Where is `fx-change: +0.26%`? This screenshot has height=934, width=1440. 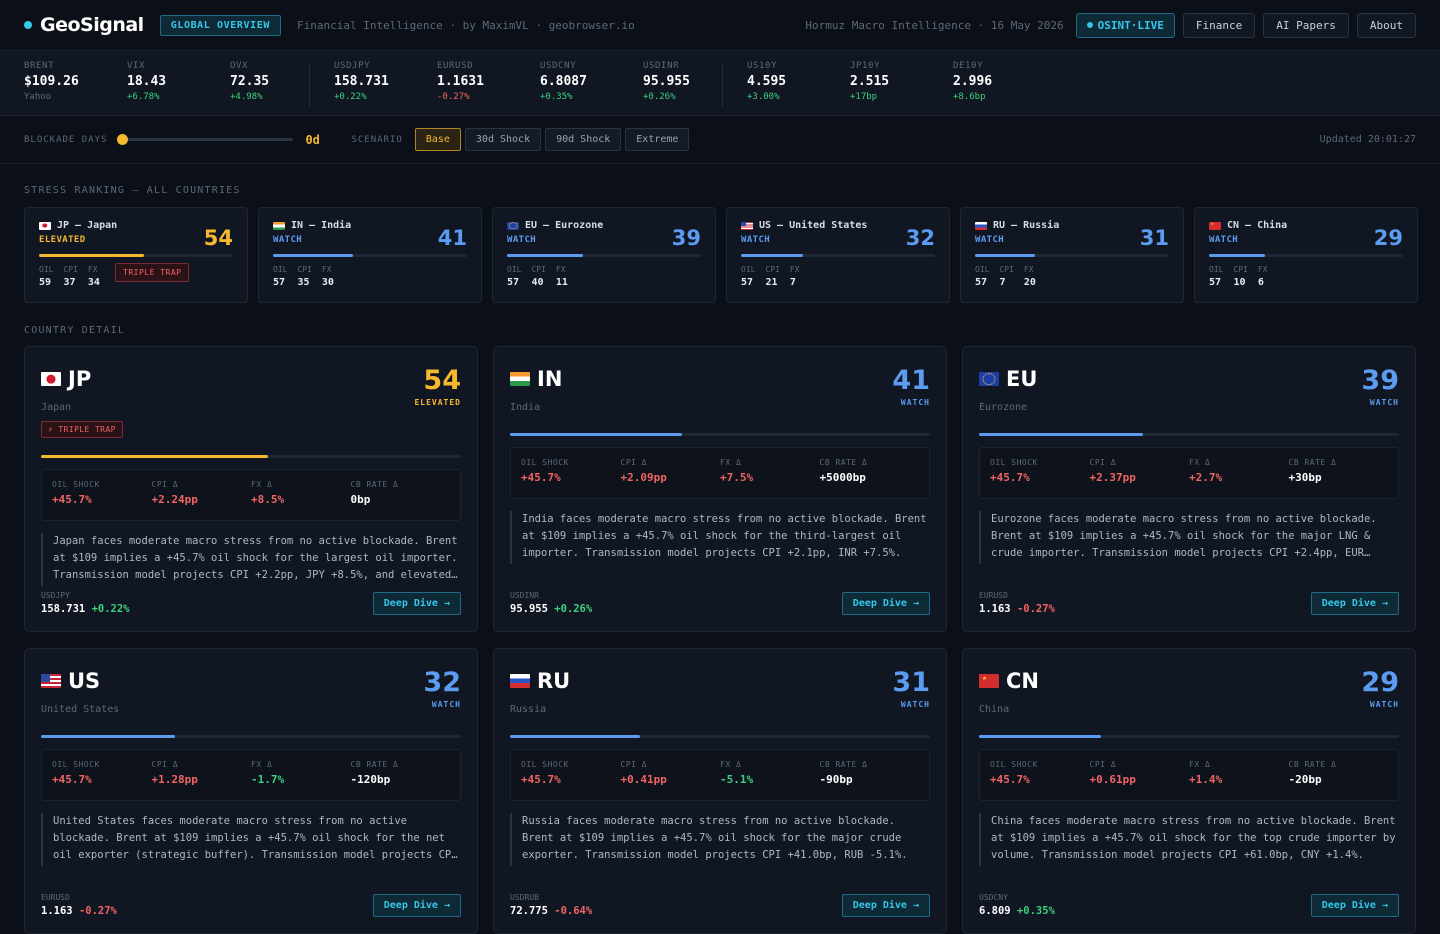 fx-change: +0.26% is located at coordinates (573, 609).